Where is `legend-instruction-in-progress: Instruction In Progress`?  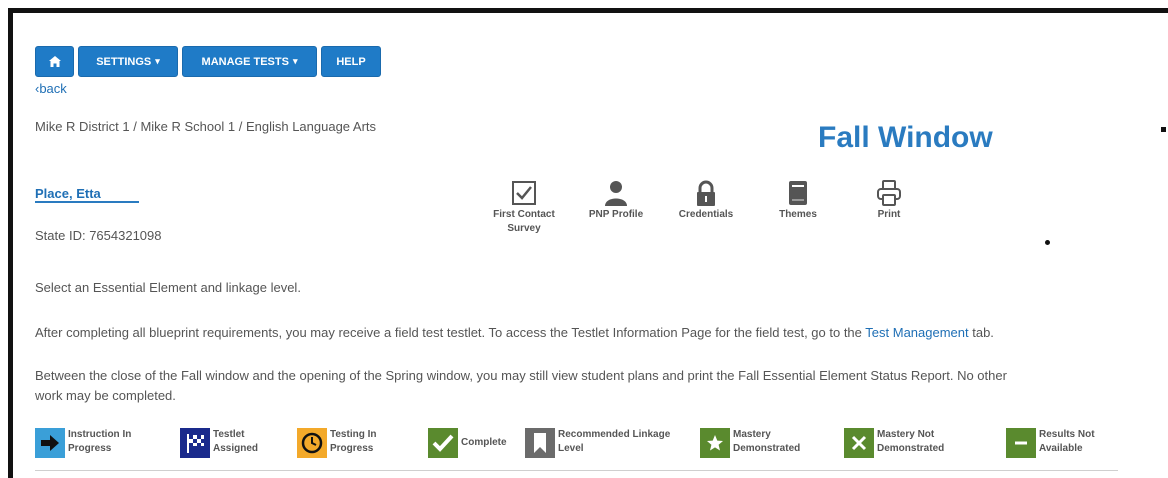 legend-instruction-in-progress: Instruction In Progress is located at coordinates (83, 443).